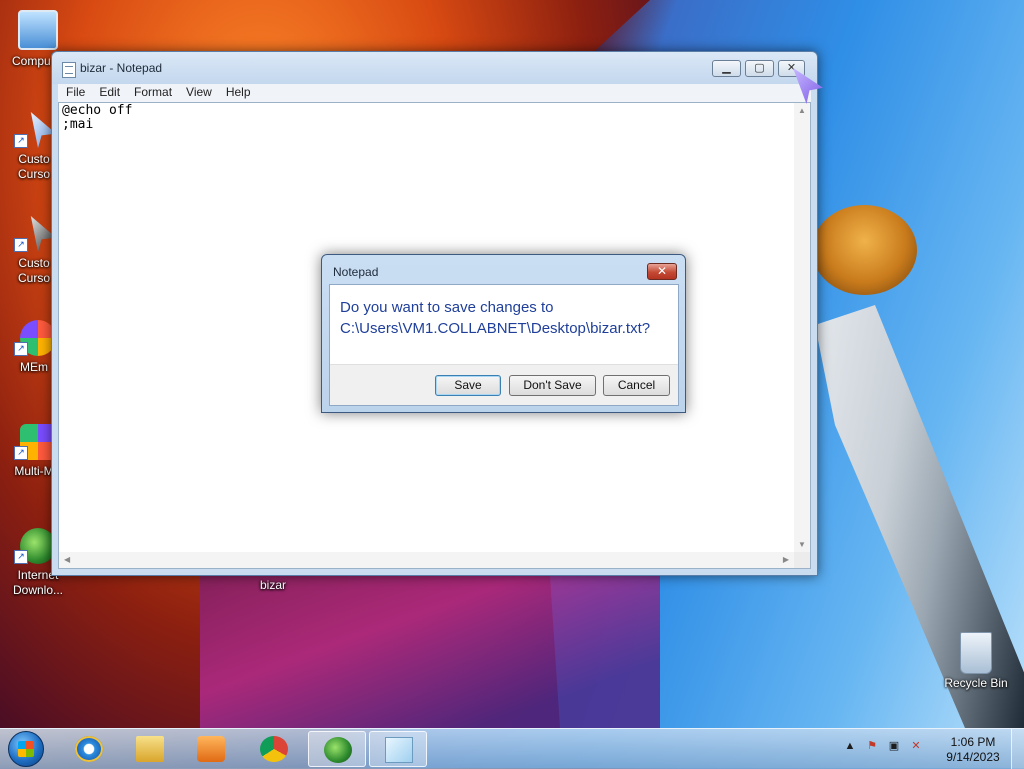  I want to click on scroll-right-icon: ▶, so click(786, 559).